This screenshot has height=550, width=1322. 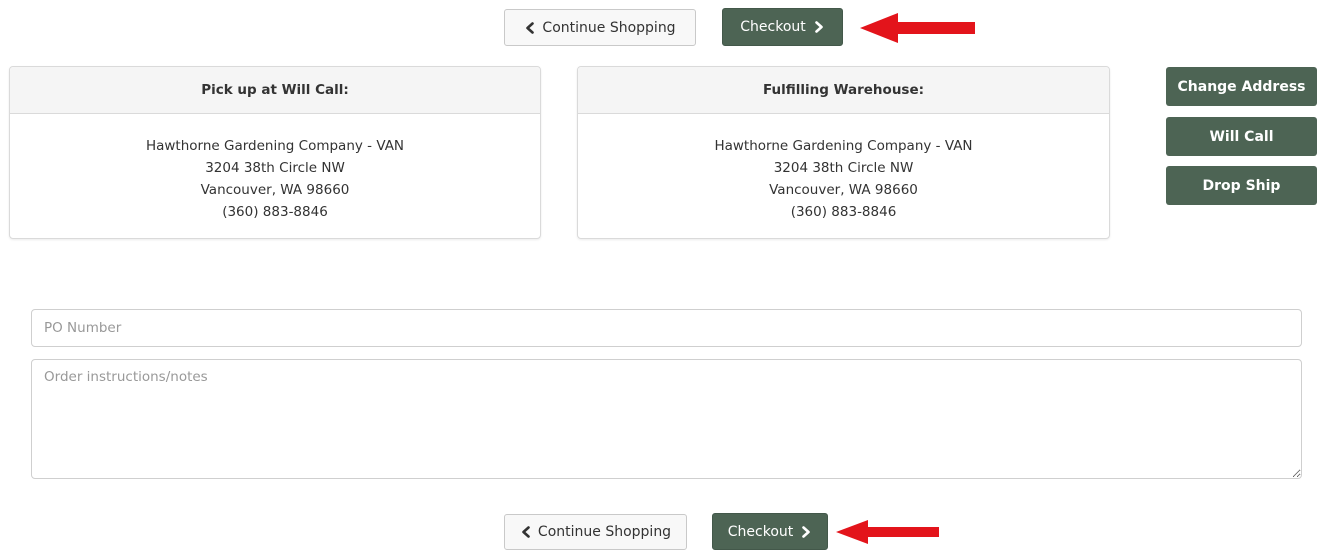 What do you see at coordinates (843, 90) in the screenshot?
I see `warehouse-panel-title: Fulfilling Warehouse:` at bounding box center [843, 90].